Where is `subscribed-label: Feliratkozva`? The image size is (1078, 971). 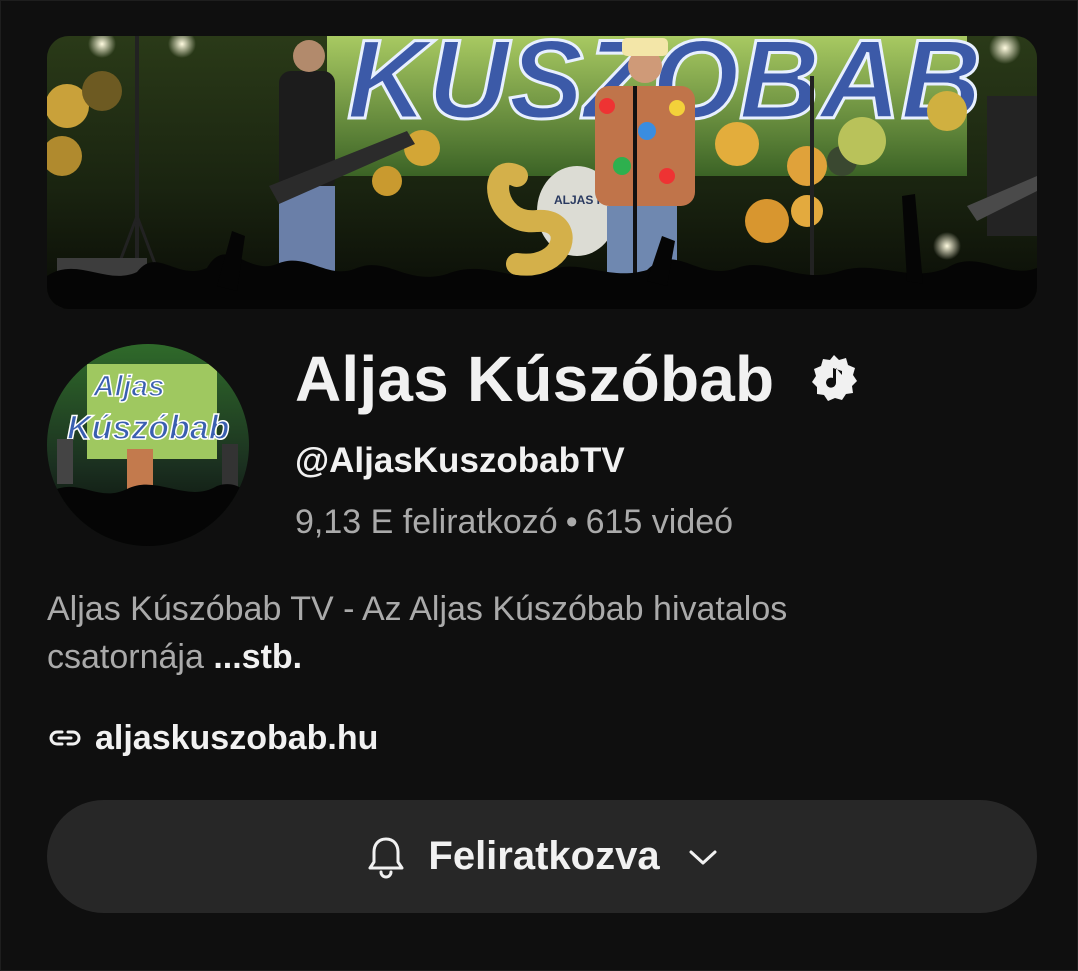 subscribed-label: Feliratkozva is located at coordinates (544, 856).